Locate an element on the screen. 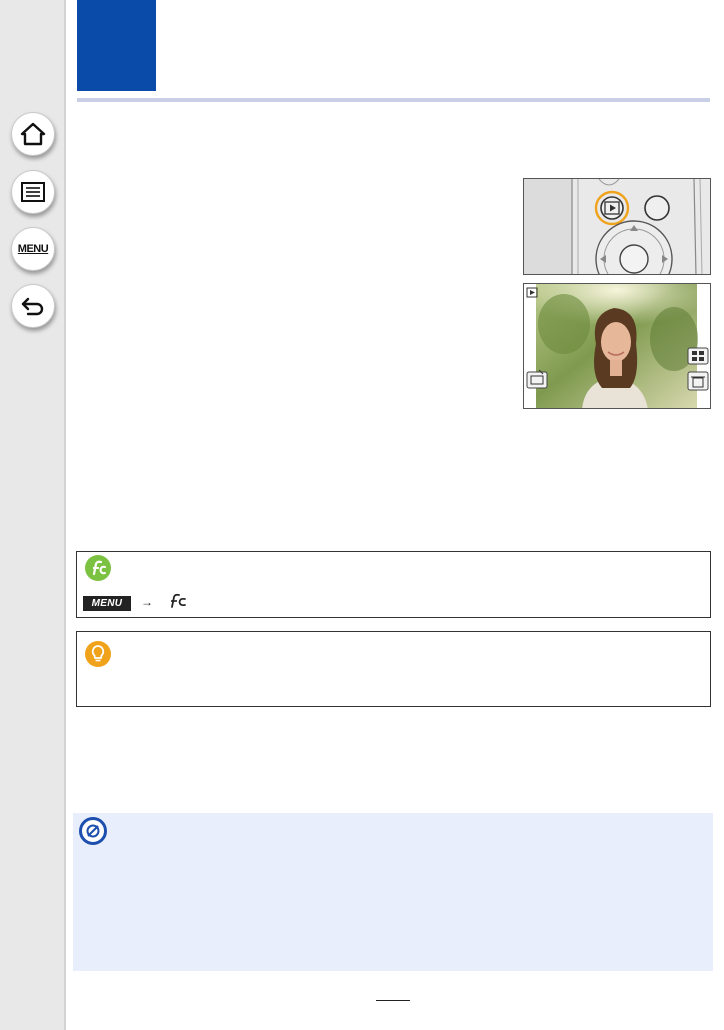 The image size is (724, 1030). custom-menu-box: MENU → is located at coordinates (393, 584).